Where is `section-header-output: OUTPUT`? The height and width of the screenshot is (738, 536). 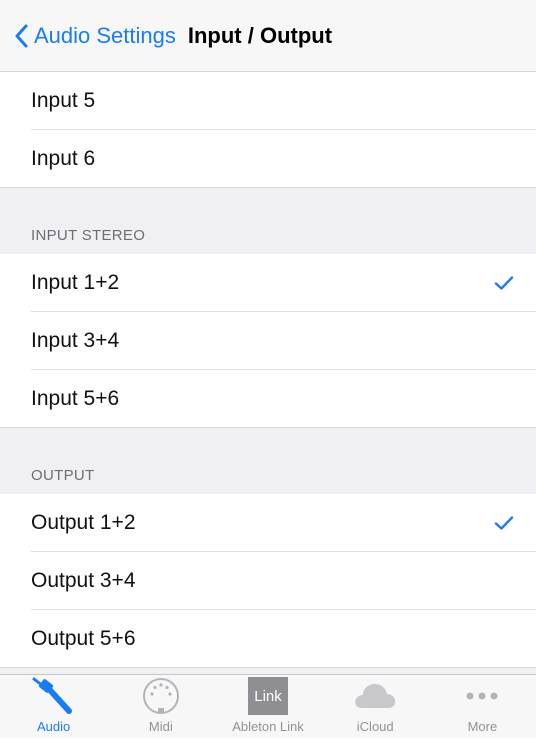
section-header-output: OUTPUT is located at coordinates (268, 461).